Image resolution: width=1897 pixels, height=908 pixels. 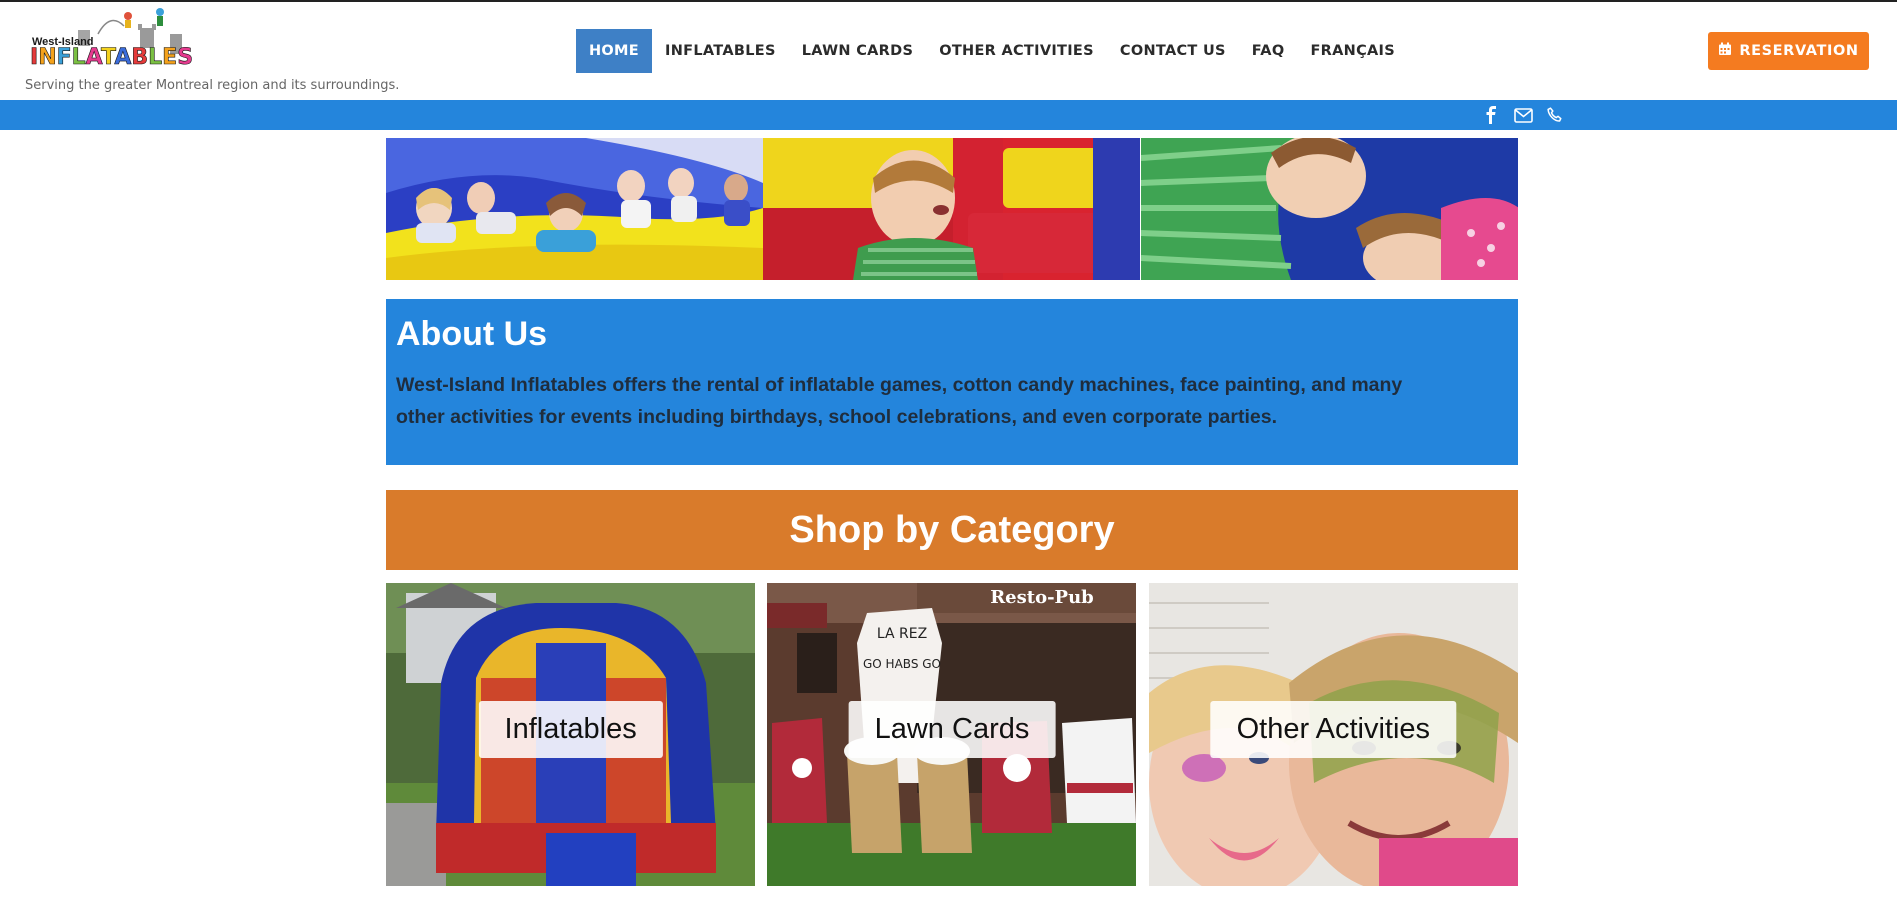 I want to click on reservation-label: RESERVATION, so click(x=1799, y=51).